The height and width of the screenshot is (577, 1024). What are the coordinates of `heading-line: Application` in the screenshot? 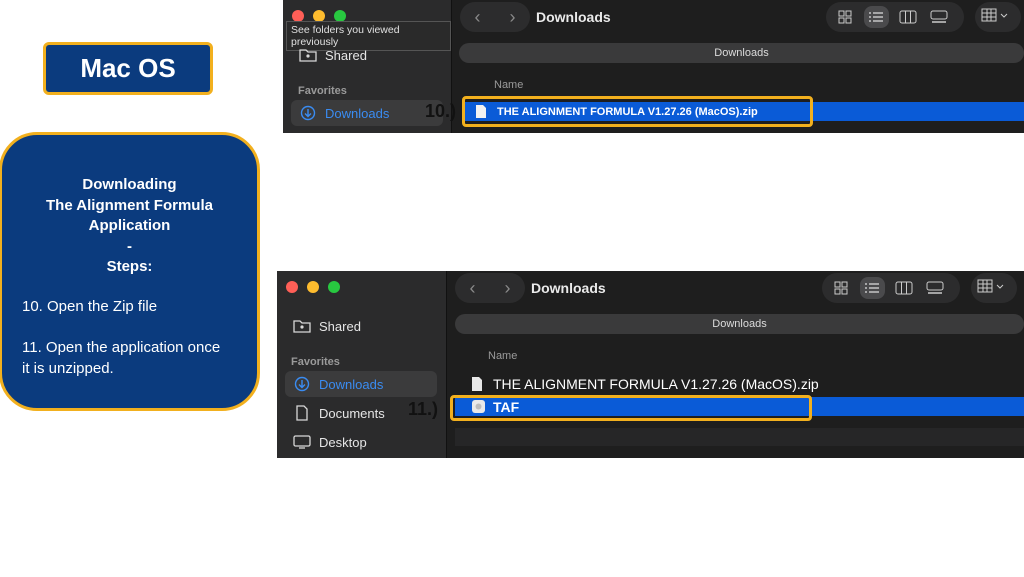 It's located at (129, 225).